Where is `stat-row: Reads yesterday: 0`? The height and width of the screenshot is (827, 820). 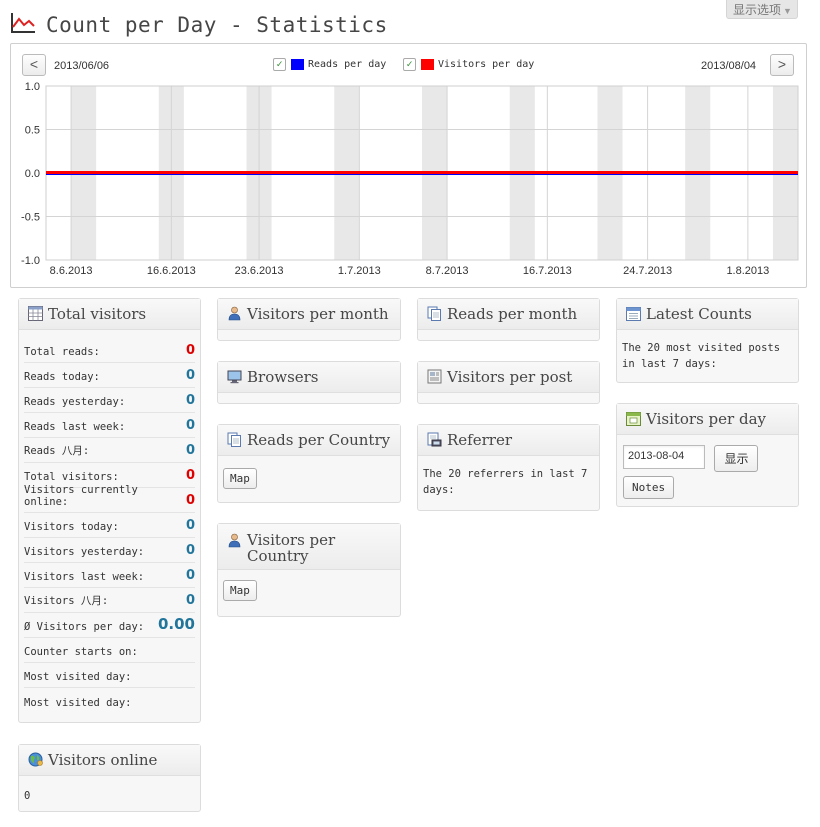
stat-row: Reads yesterday: 0 is located at coordinates (109, 400).